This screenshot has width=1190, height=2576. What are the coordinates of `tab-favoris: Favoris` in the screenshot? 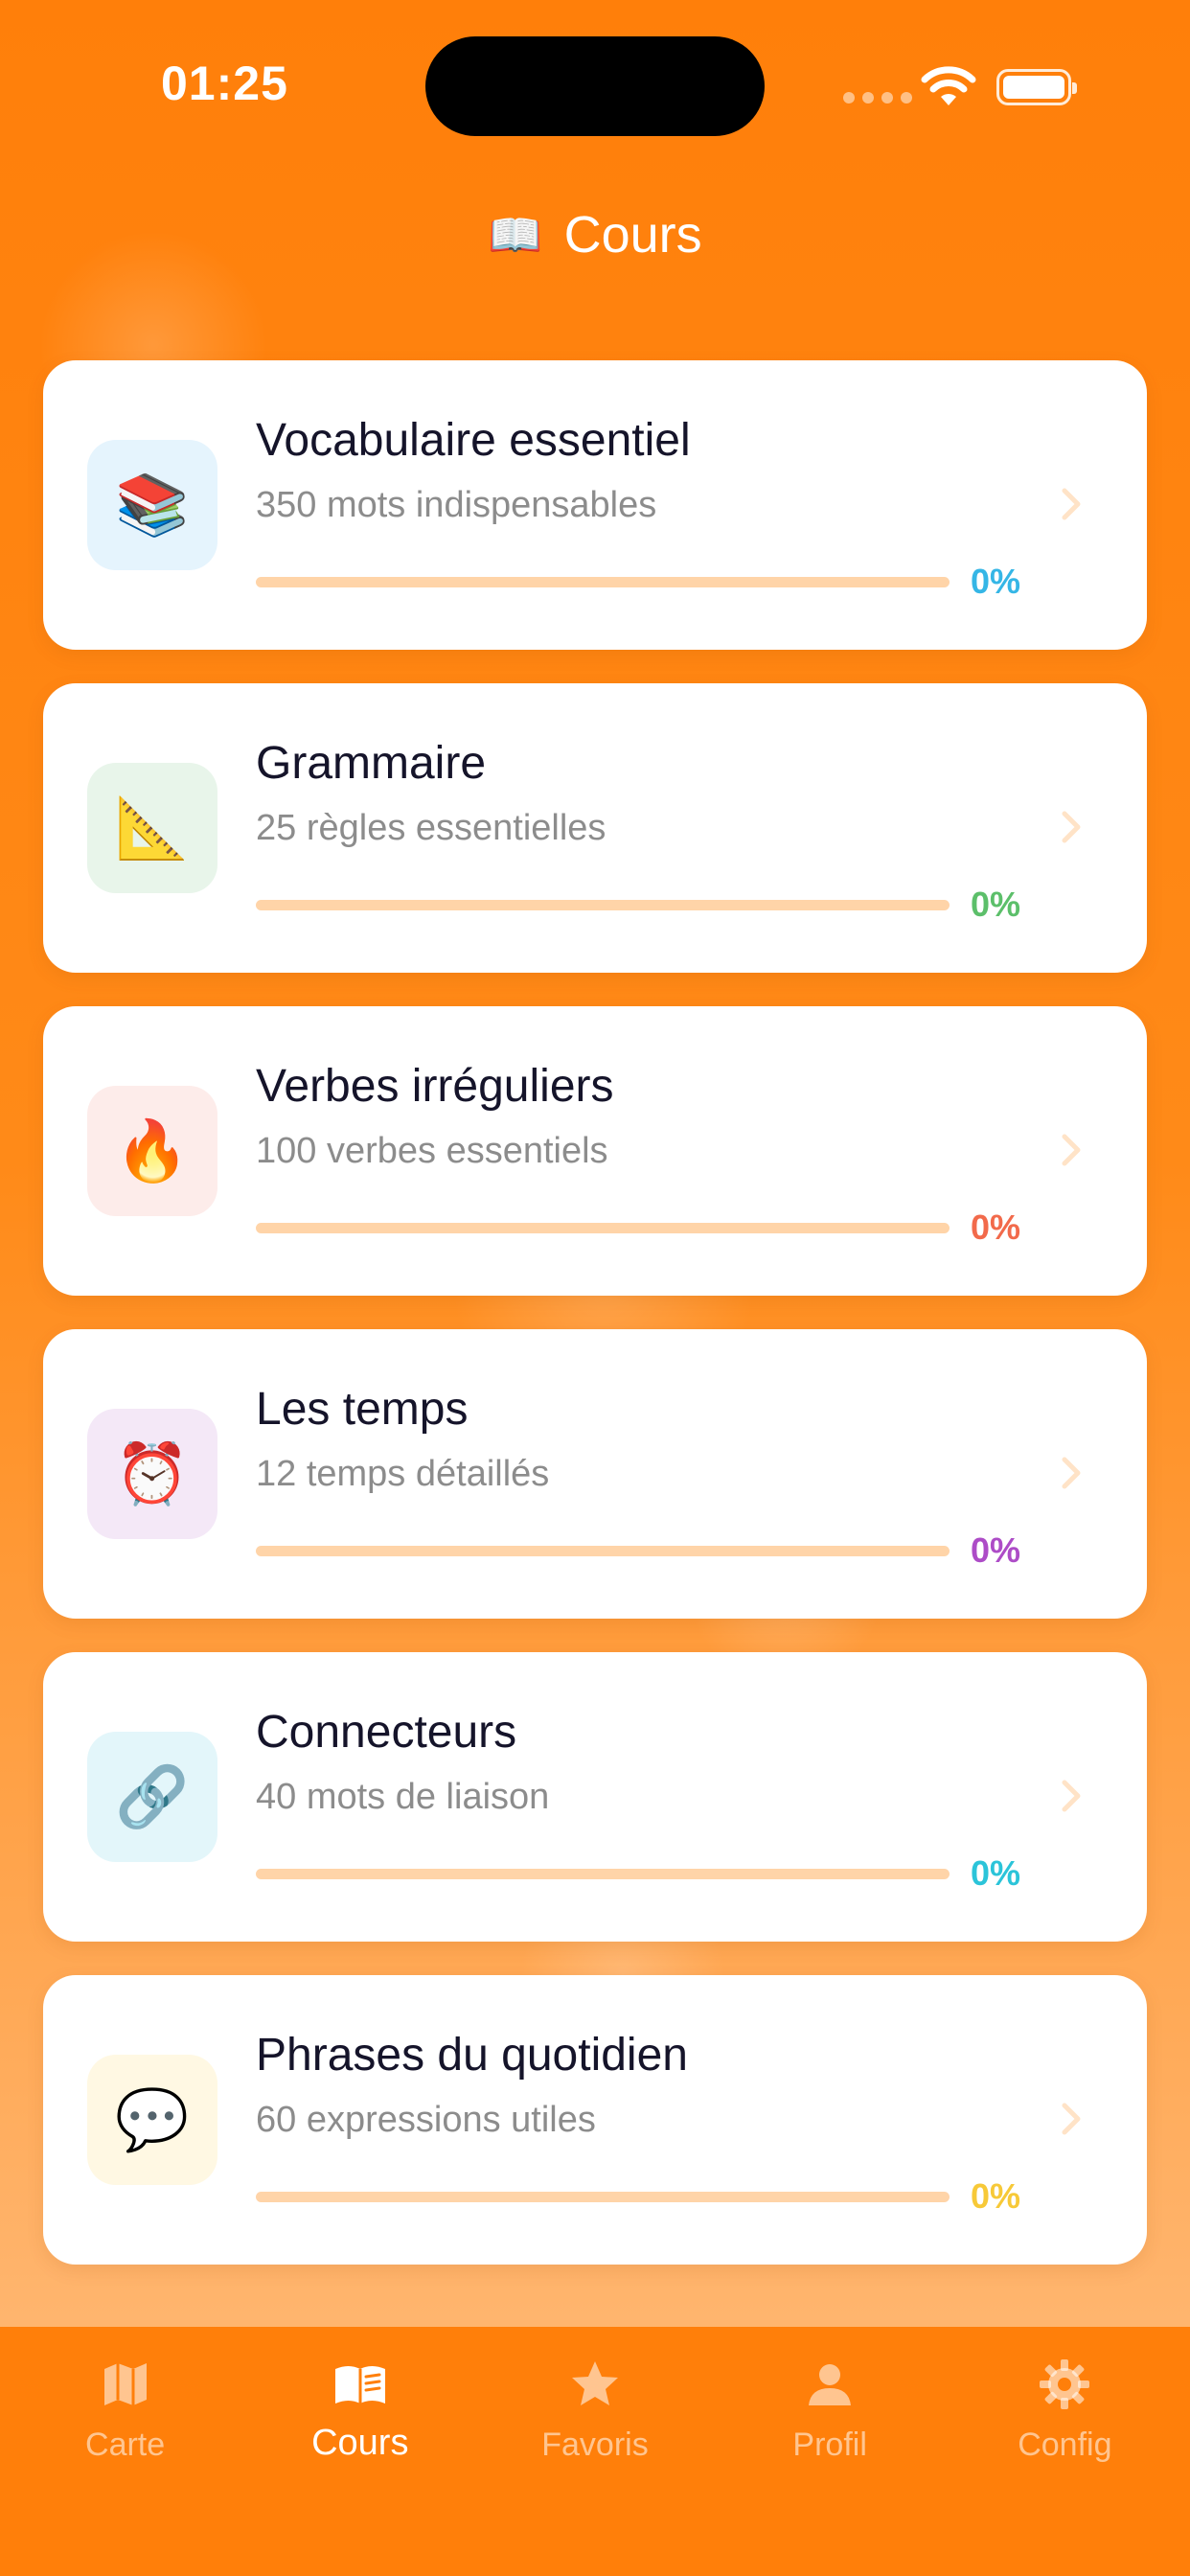 It's located at (595, 2451).